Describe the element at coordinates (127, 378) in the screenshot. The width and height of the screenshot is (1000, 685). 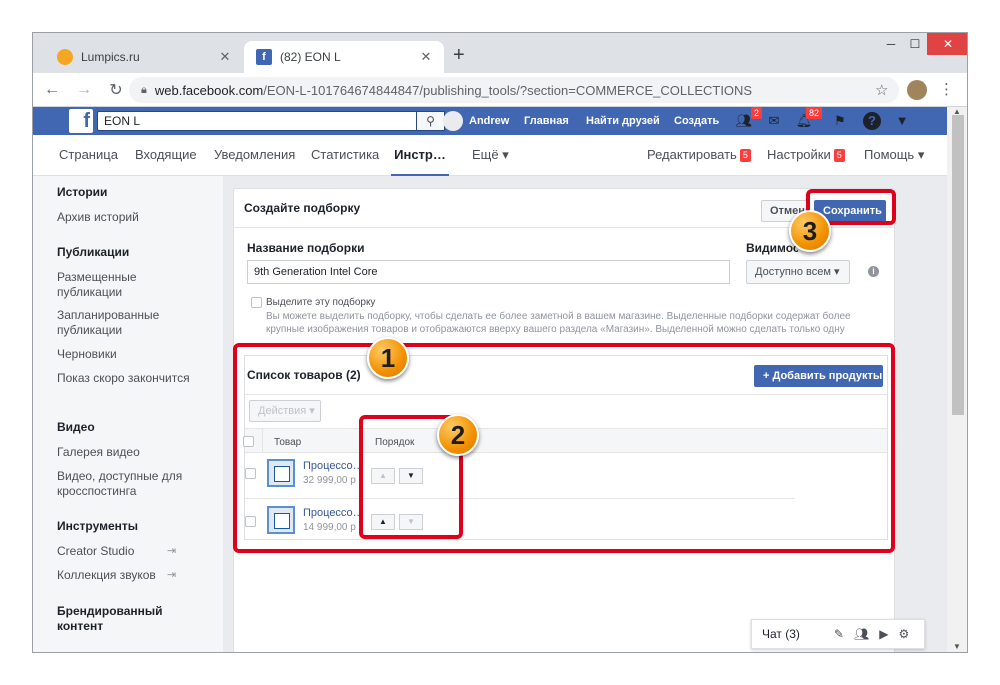
I see `sidebar-item-expiring: Показ скоро закончится` at that location.